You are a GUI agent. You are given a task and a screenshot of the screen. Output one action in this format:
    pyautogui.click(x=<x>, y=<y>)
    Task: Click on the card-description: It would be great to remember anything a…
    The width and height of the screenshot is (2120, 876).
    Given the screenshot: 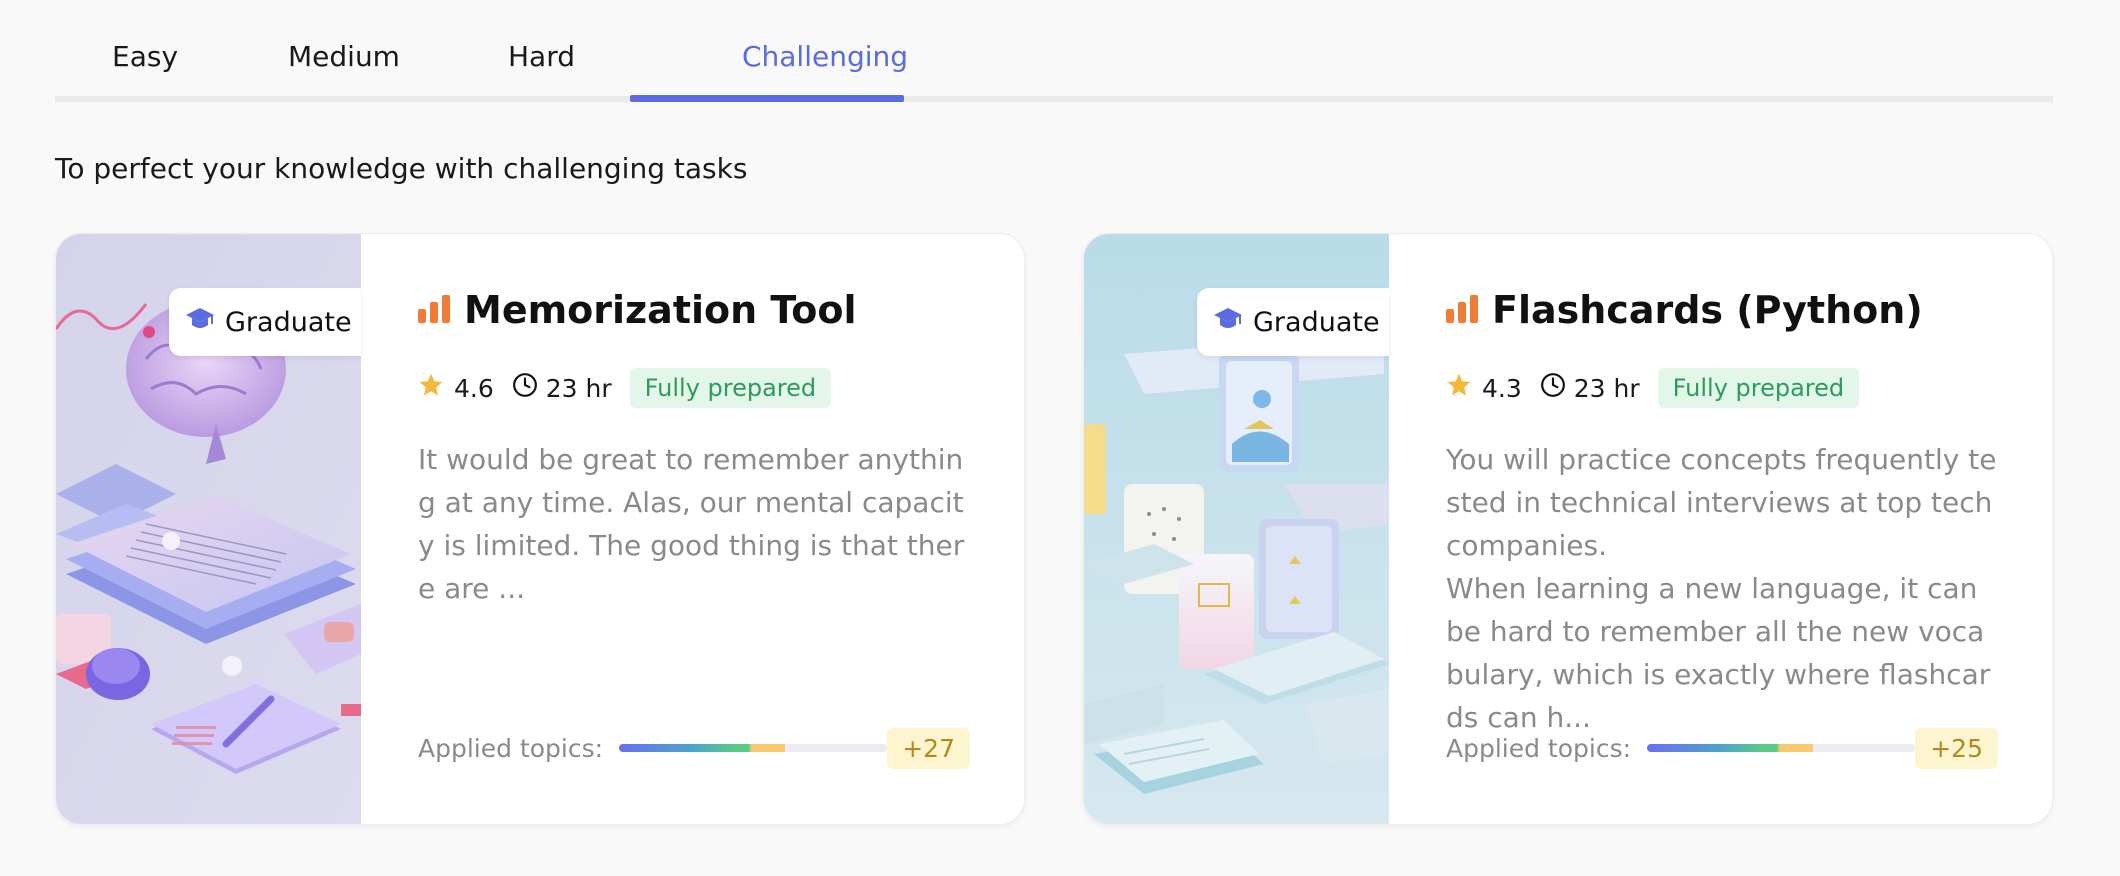 What is the action you would take?
    pyautogui.click(x=691, y=524)
    